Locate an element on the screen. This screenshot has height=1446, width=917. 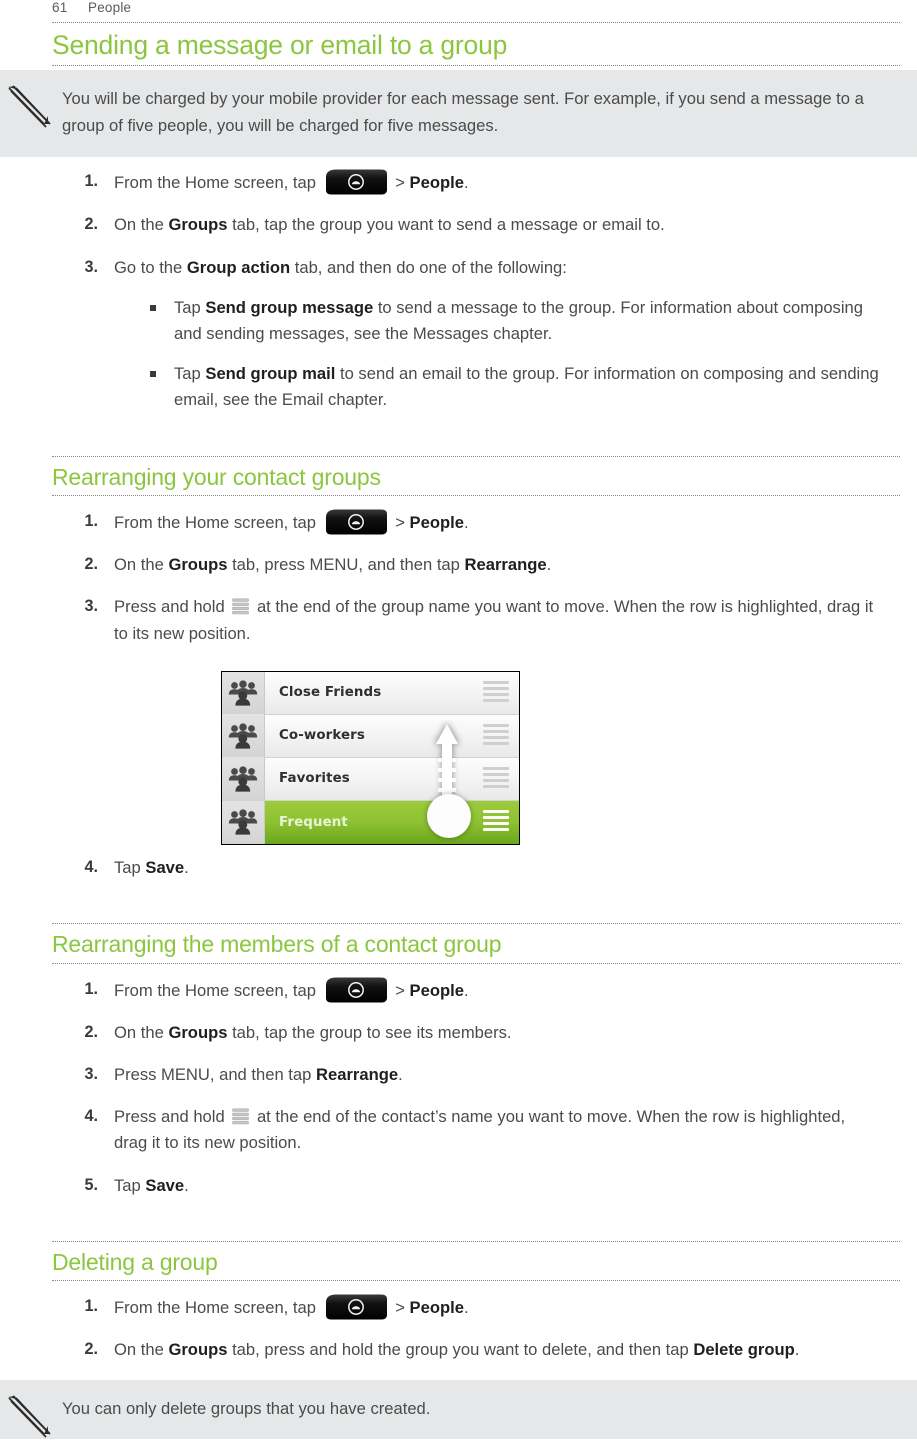
pencil-icon is located at coordinates (29, 107).